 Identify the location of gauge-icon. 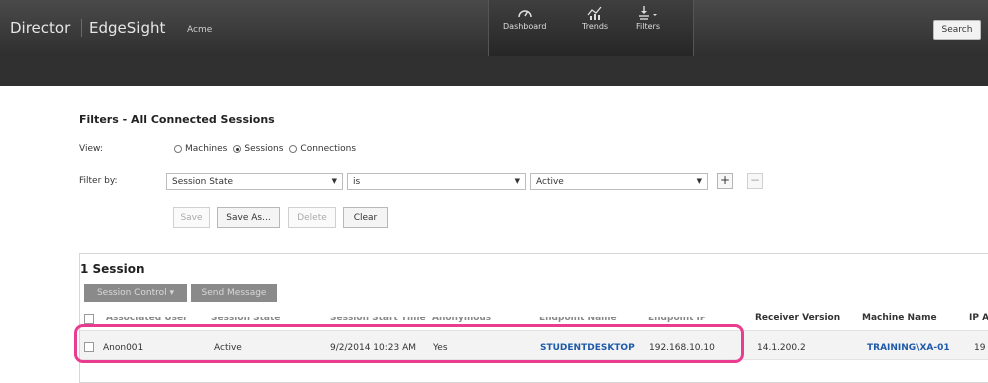
(524, 14).